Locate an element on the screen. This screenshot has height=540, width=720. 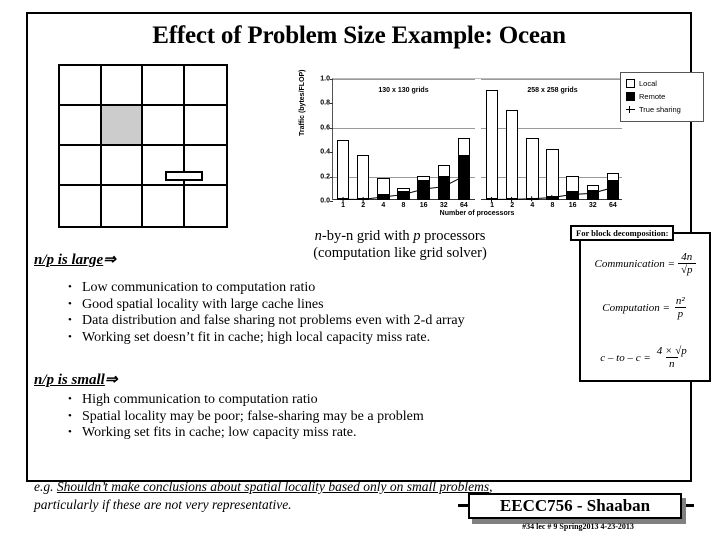
list-item: Low communication to computation ratio is located at coordinates (266, 288).